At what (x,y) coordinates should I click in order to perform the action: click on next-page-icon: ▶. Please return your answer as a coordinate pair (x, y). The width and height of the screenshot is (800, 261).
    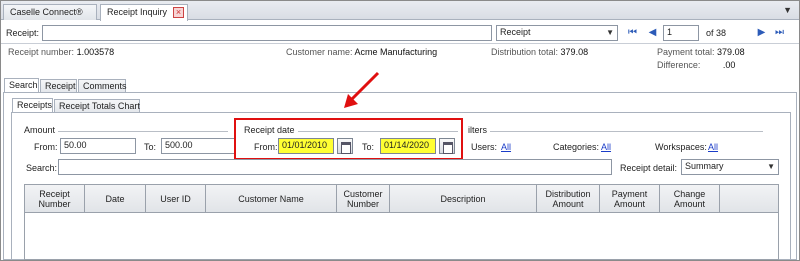
    Looking at the image, I should click on (761, 33).